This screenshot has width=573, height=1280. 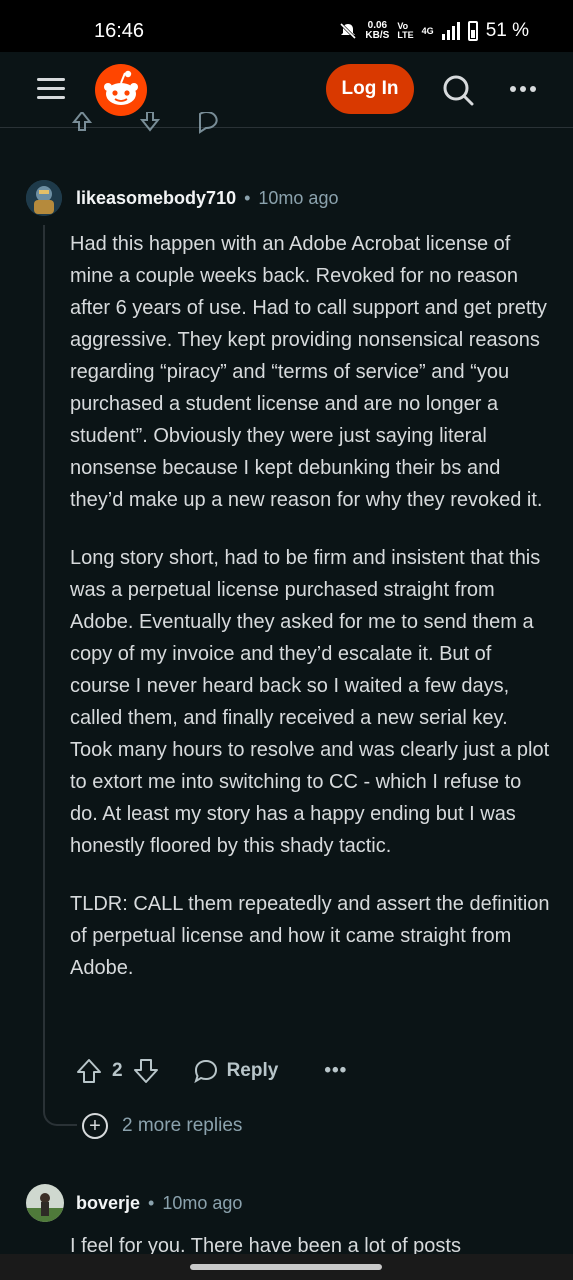 What do you see at coordinates (144, 123) in the screenshot?
I see `previous-actions-peek` at bounding box center [144, 123].